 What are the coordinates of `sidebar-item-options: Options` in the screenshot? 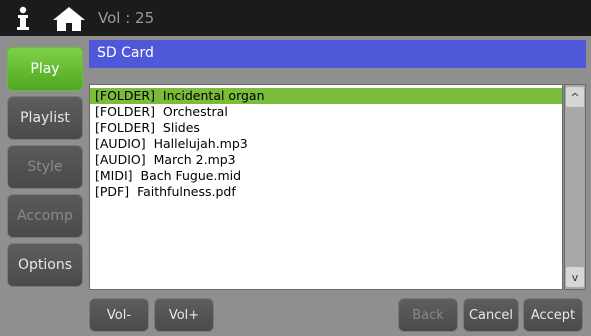 It's located at (45, 265).